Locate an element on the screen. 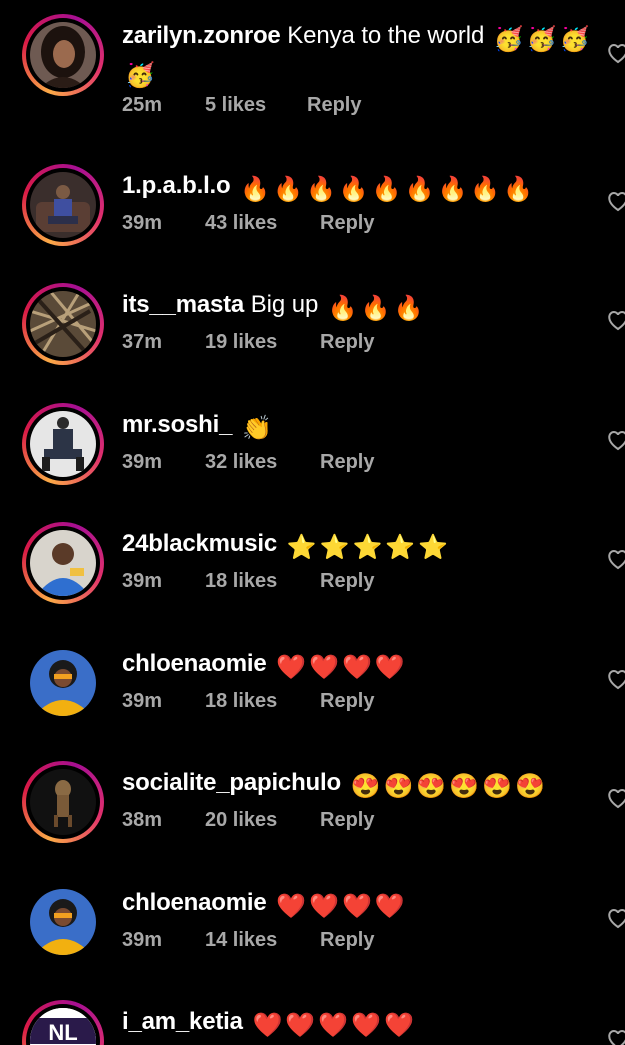  username: 1.p.a.b.l.o is located at coordinates (176, 185).